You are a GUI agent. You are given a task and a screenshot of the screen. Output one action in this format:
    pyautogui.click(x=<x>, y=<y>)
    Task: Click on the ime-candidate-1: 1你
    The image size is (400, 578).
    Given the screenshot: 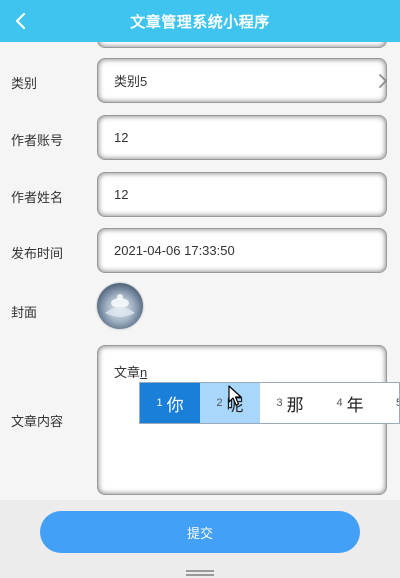 What is the action you would take?
    pyautogui.click(x=170, y=403)
    